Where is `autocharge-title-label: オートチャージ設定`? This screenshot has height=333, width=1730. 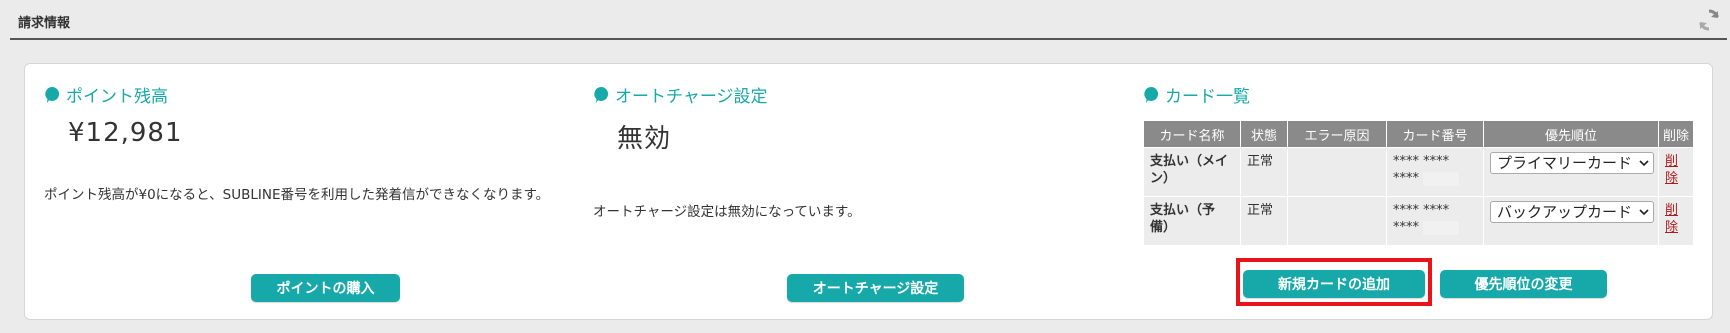
autocharge-title-label: オートチャージ設定 is located at coordinates (691, 97).